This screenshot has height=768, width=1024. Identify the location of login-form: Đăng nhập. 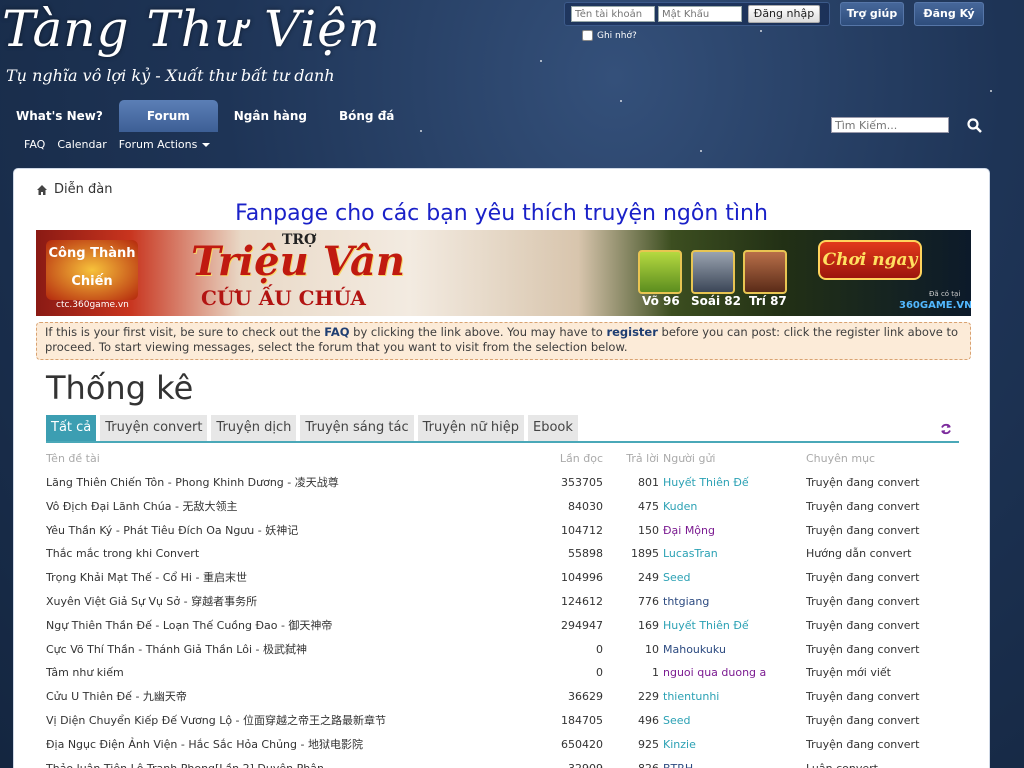
(697, 14).